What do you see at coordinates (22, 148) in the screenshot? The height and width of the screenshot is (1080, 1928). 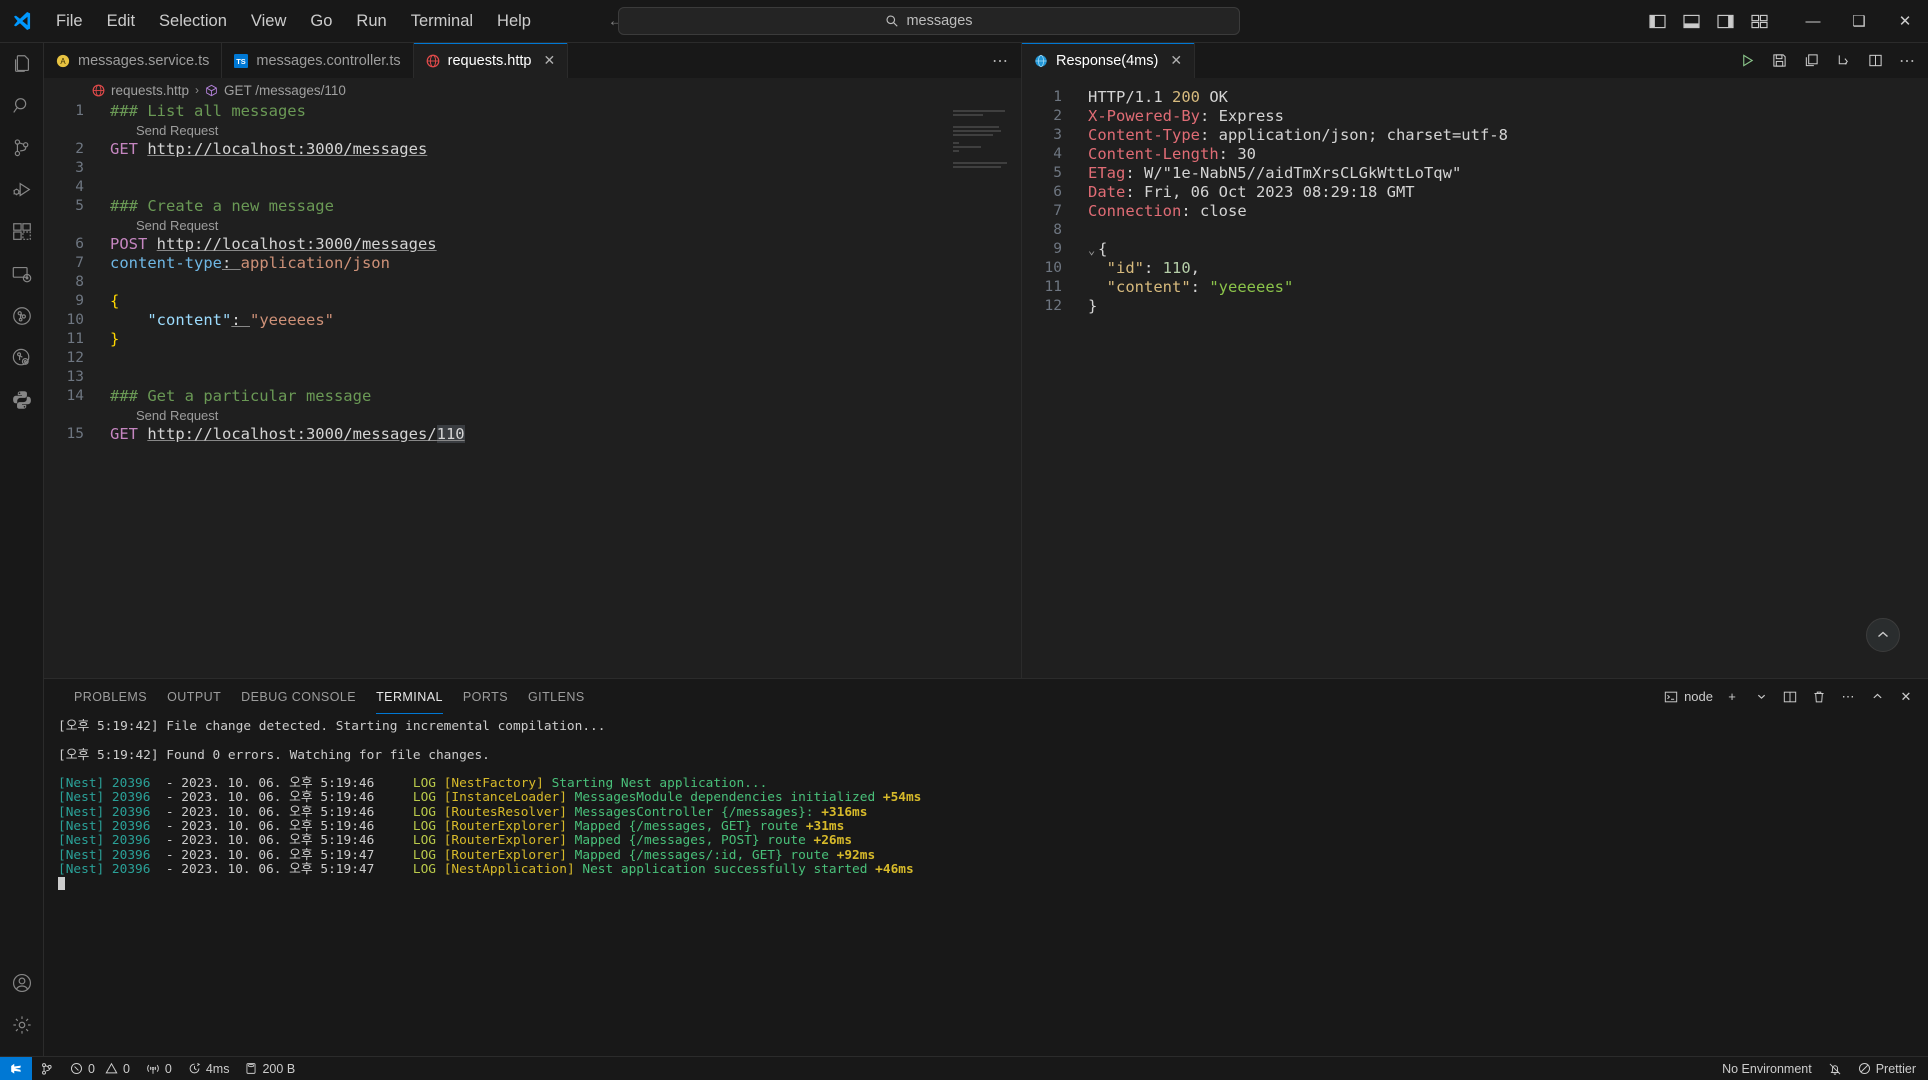 I see `source-control-icon` at bounding box center [22, 148].